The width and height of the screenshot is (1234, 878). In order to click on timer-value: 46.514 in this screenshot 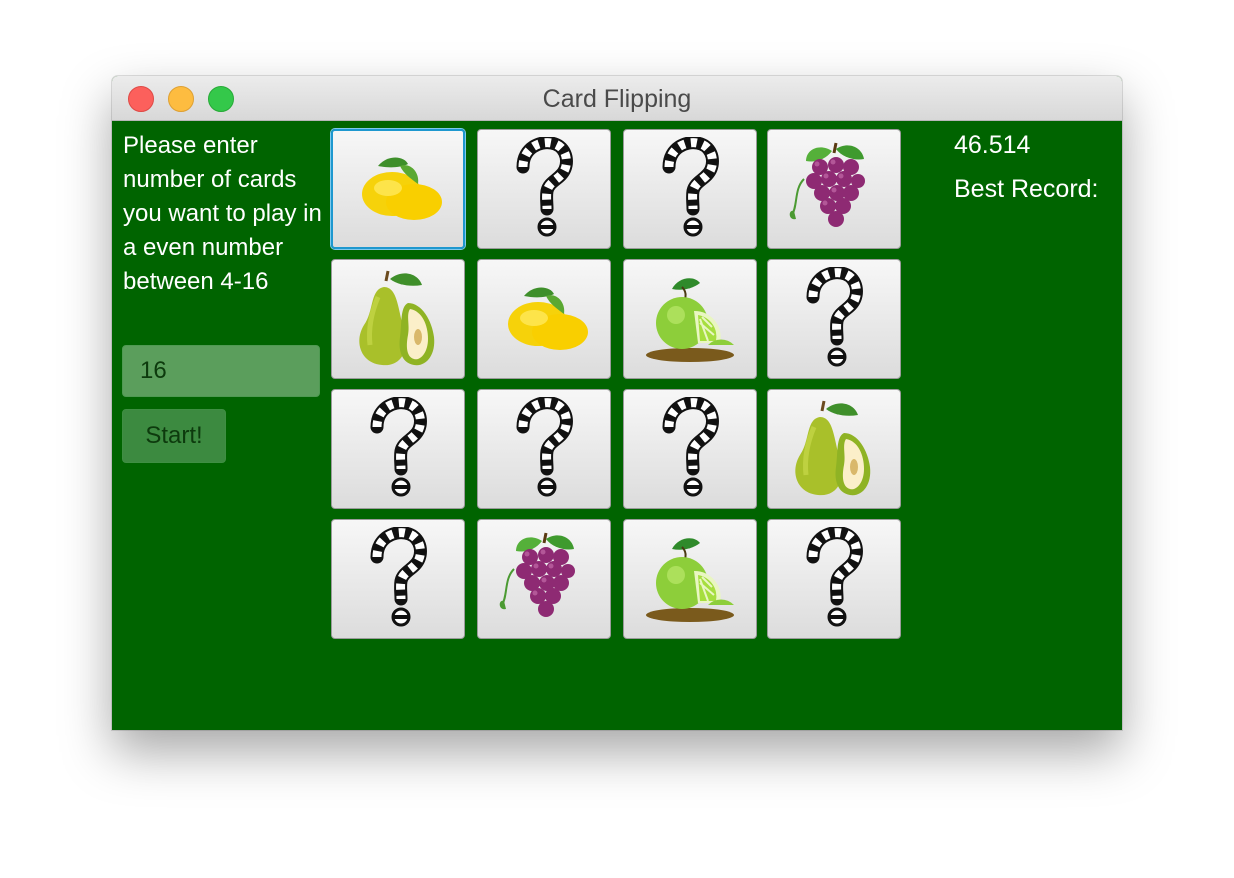, I will do `click(992, 145)`.